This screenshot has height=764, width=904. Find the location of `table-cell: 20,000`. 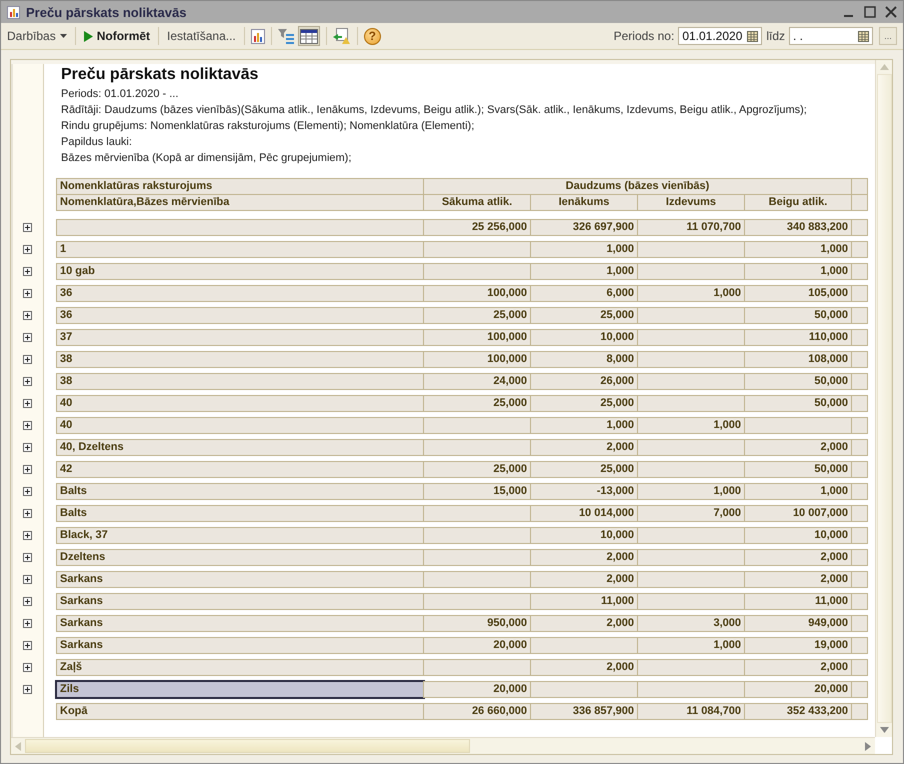

table-cell: 20,000 is located at coordinates (477, 645).